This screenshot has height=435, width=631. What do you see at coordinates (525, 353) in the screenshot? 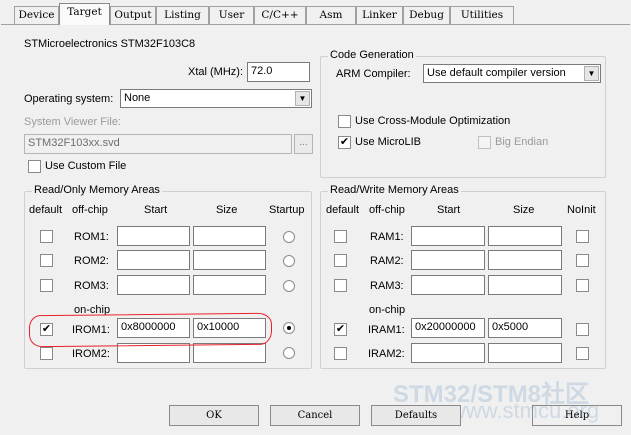
I see `iram2-size-input` at bounding box center [525, 353].